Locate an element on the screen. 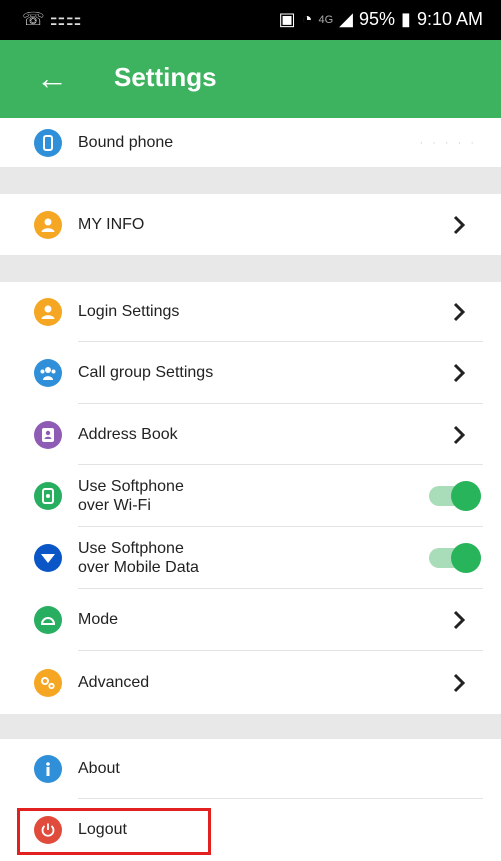  group-icon is located at coordinates (48, 373).